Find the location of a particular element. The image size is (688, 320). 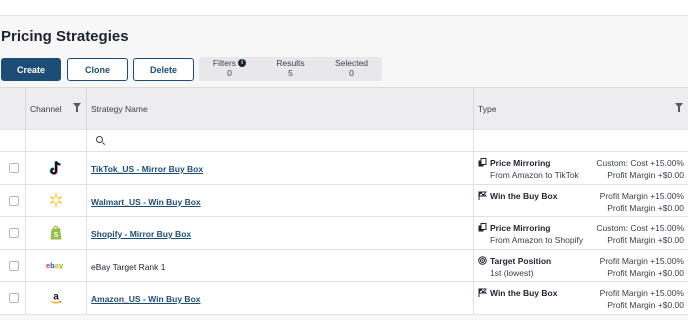

strategy-name-cell: Shopify - Mirror Buy Box is located at coordinates (280, 233).